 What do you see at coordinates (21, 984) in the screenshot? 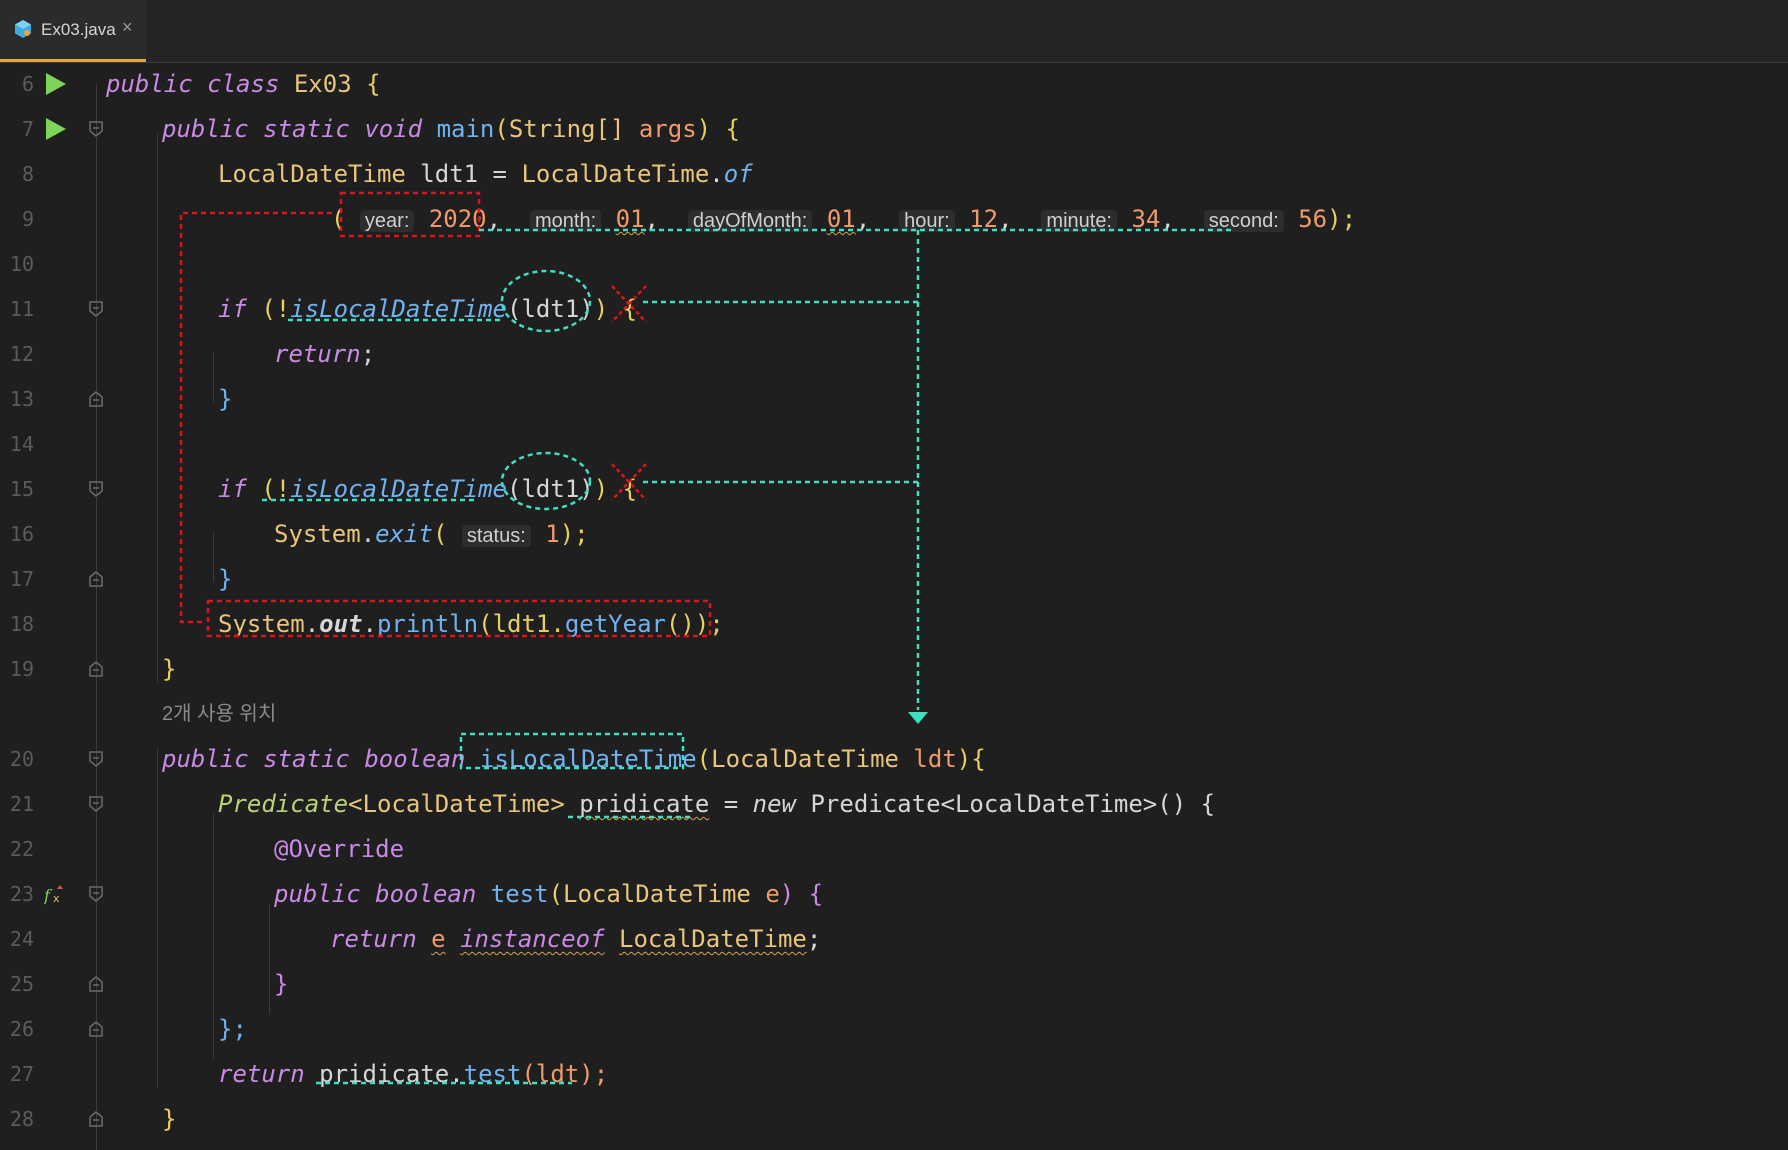
I see `line-number: 25` at bounding box center [21, 984].